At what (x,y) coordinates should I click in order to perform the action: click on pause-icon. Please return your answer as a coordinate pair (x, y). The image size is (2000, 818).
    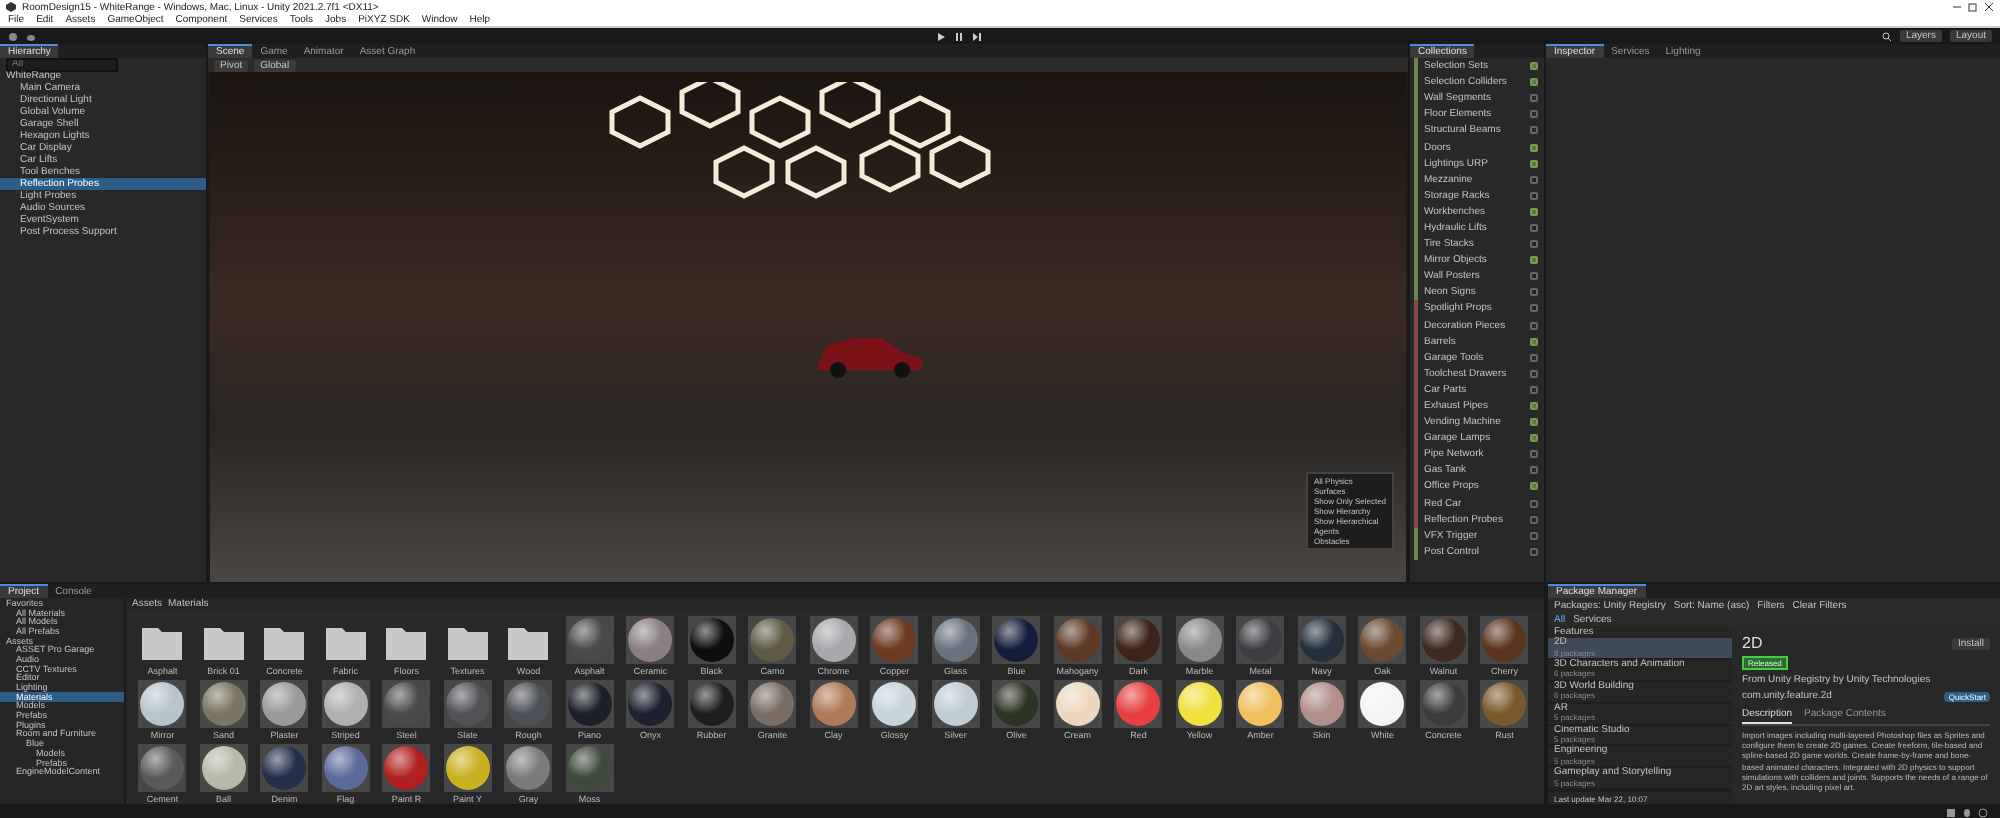
    Looking at the image, I should click on (958, 36).